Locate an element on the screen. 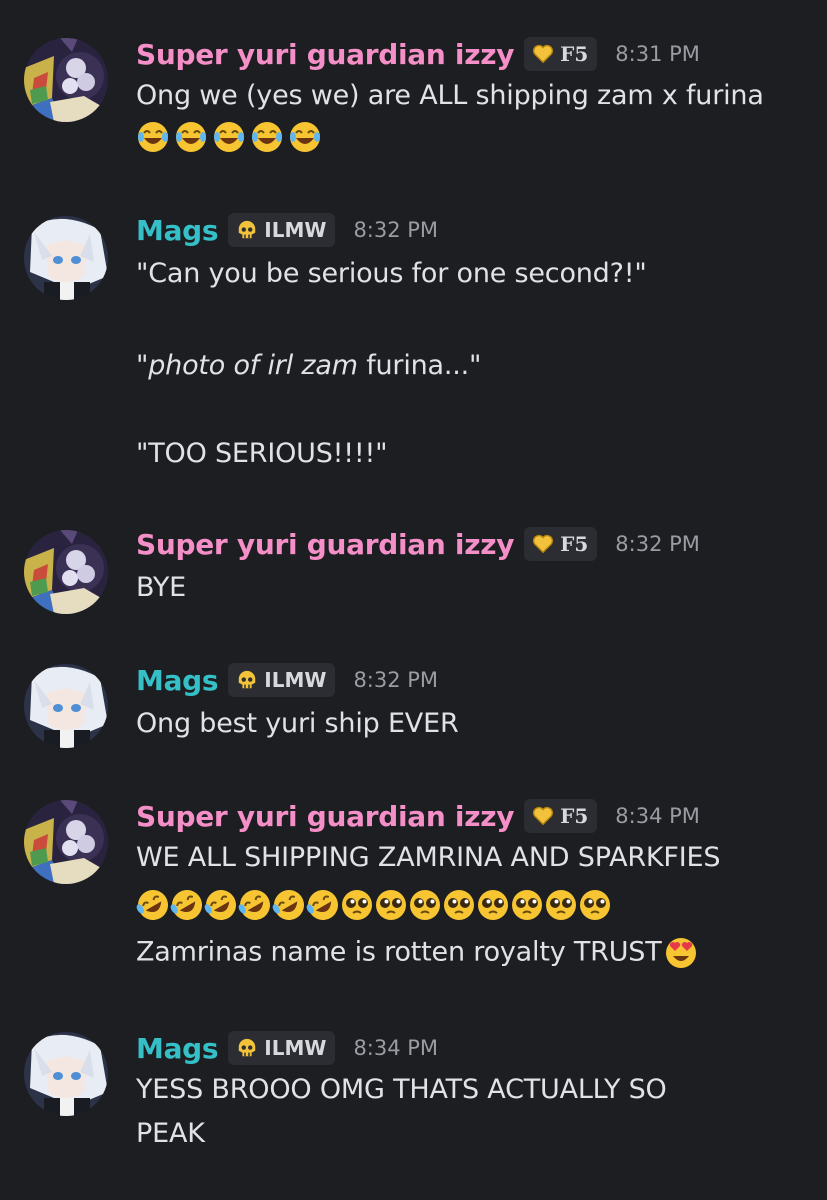  quote-open: " is located at coordinates (142, 365).